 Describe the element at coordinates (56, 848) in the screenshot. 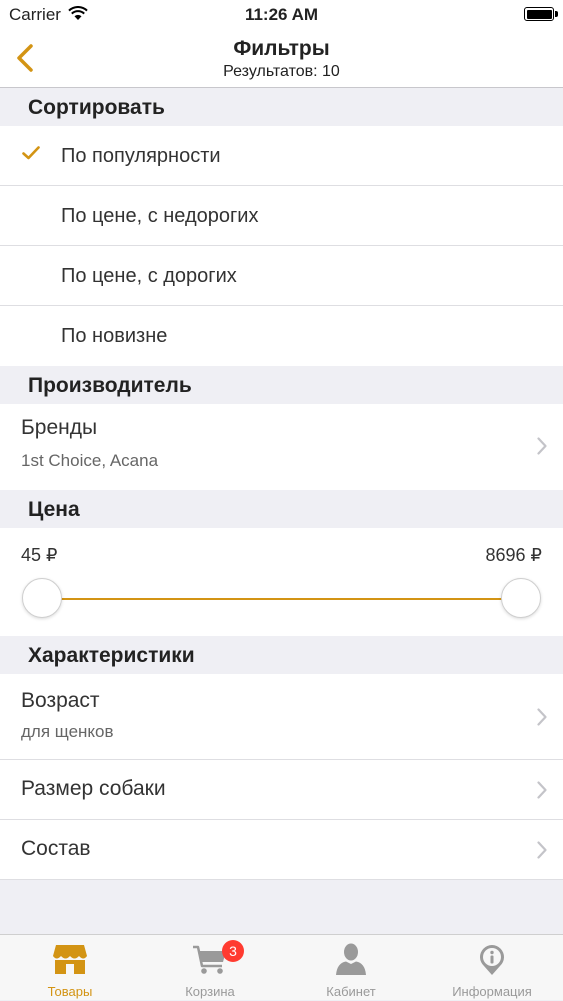

I see `composition-label: Состав` at that location.